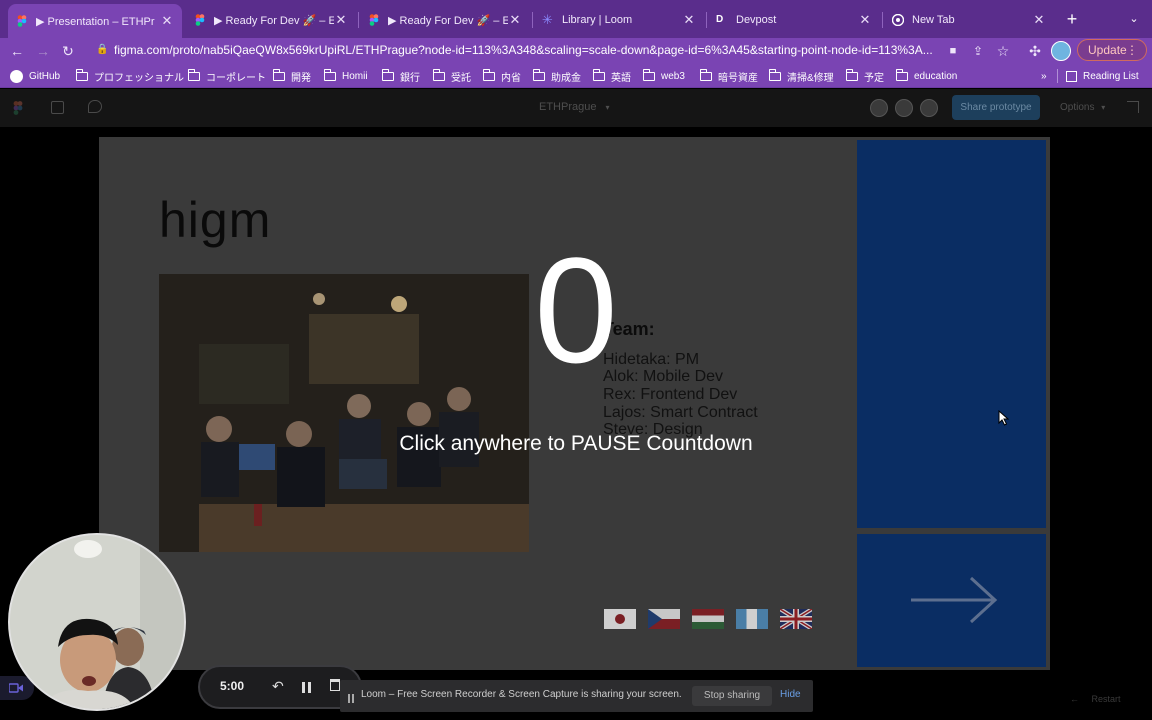  Describe the element at coordinates (576, 310) in the screenshot. I see `countdown-number: 0` at that location.